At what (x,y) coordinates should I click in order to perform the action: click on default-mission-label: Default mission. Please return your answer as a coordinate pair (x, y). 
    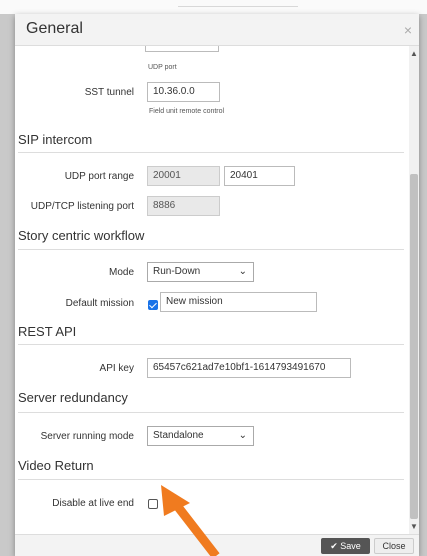
    Looking at the image, I should click on (99, 303).